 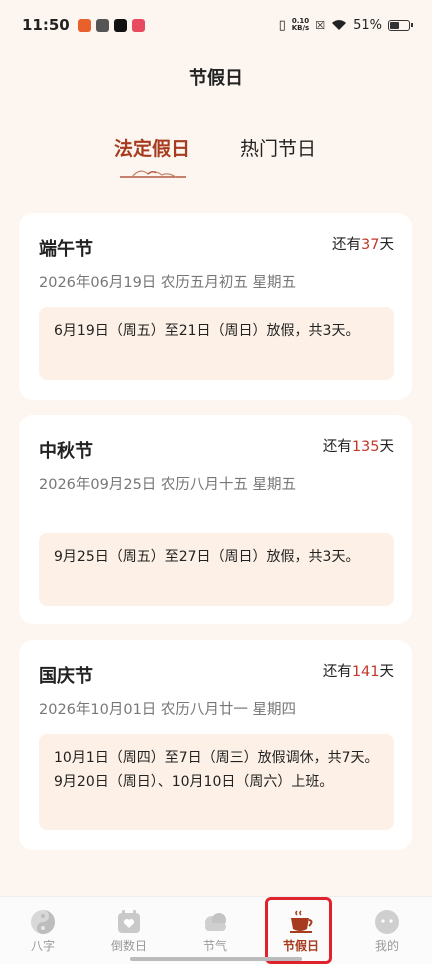 What do you see at coordinates (339, 25) in the screenshot?
I see `wifi-icon` at bounding box center [339, 25].